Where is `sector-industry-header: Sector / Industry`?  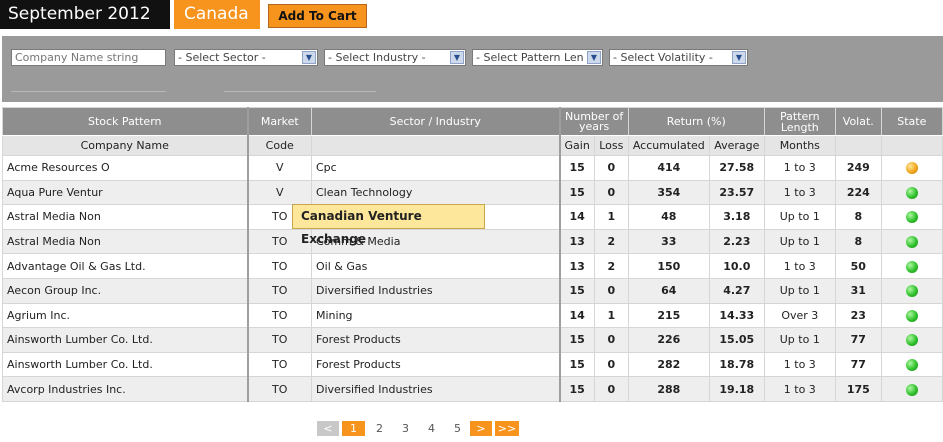
sector-industry-header: Sector / Industry is located at coordinates (435, 121).